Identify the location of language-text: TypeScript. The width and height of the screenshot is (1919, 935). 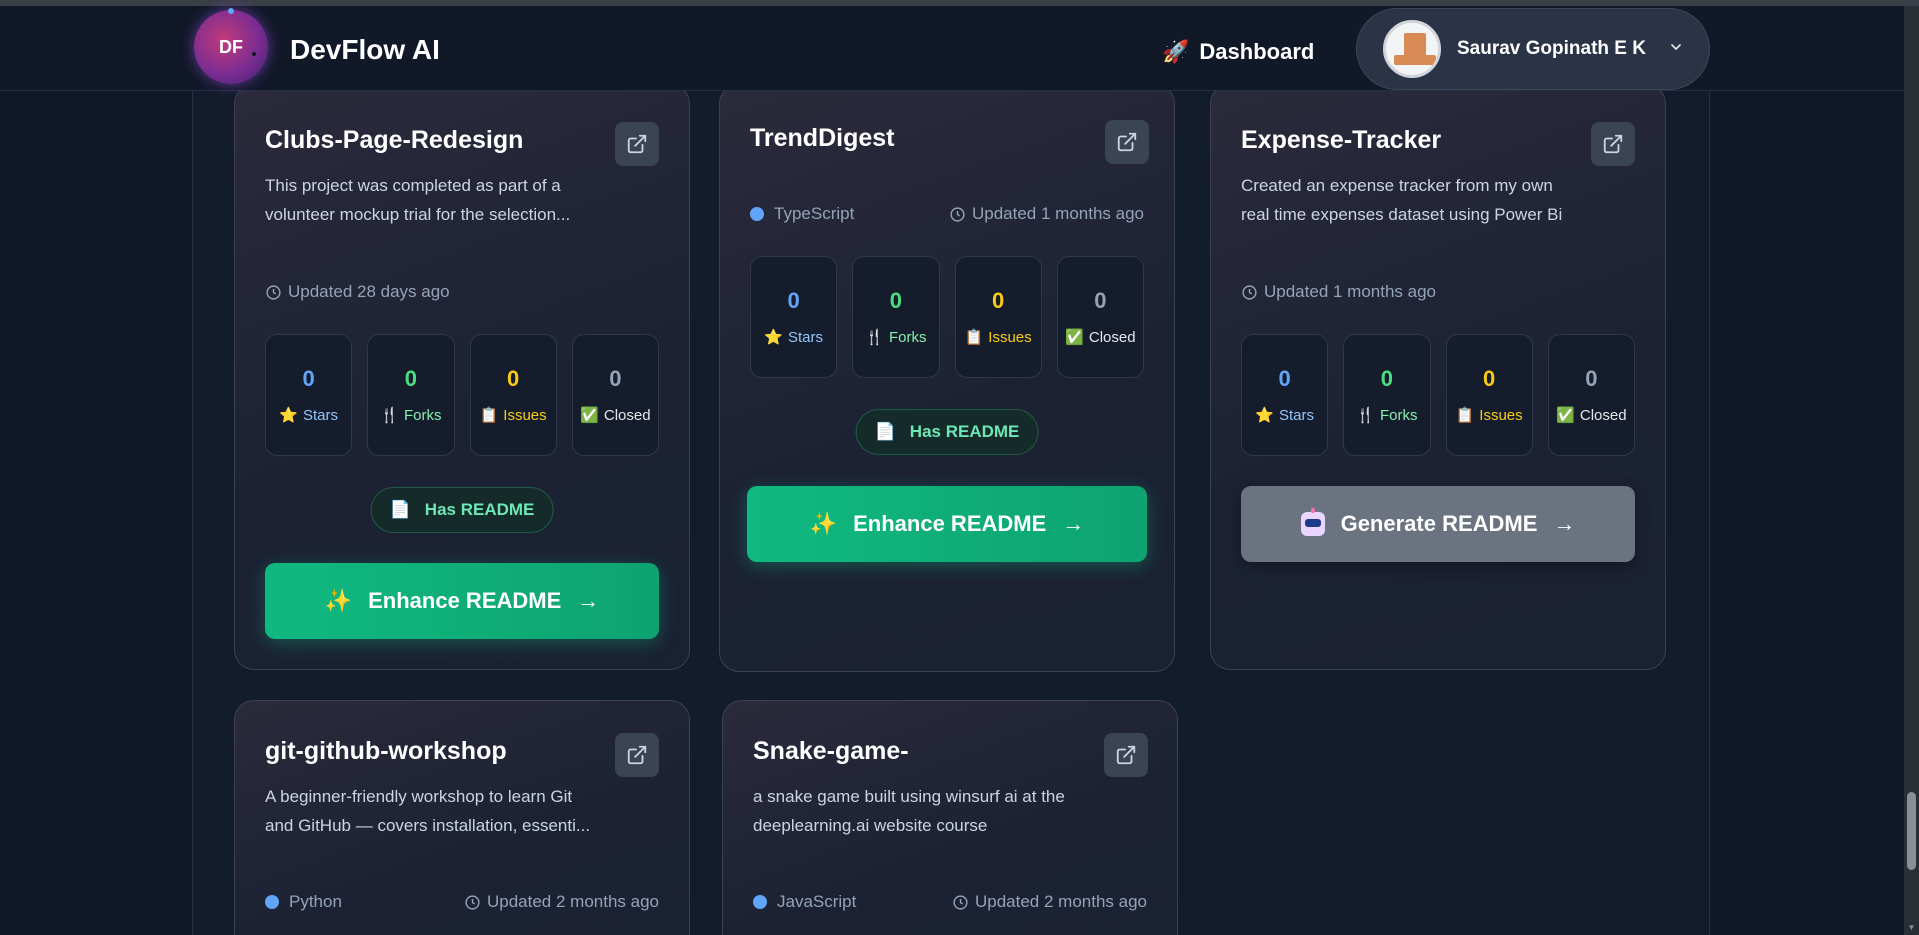
(814, 213).